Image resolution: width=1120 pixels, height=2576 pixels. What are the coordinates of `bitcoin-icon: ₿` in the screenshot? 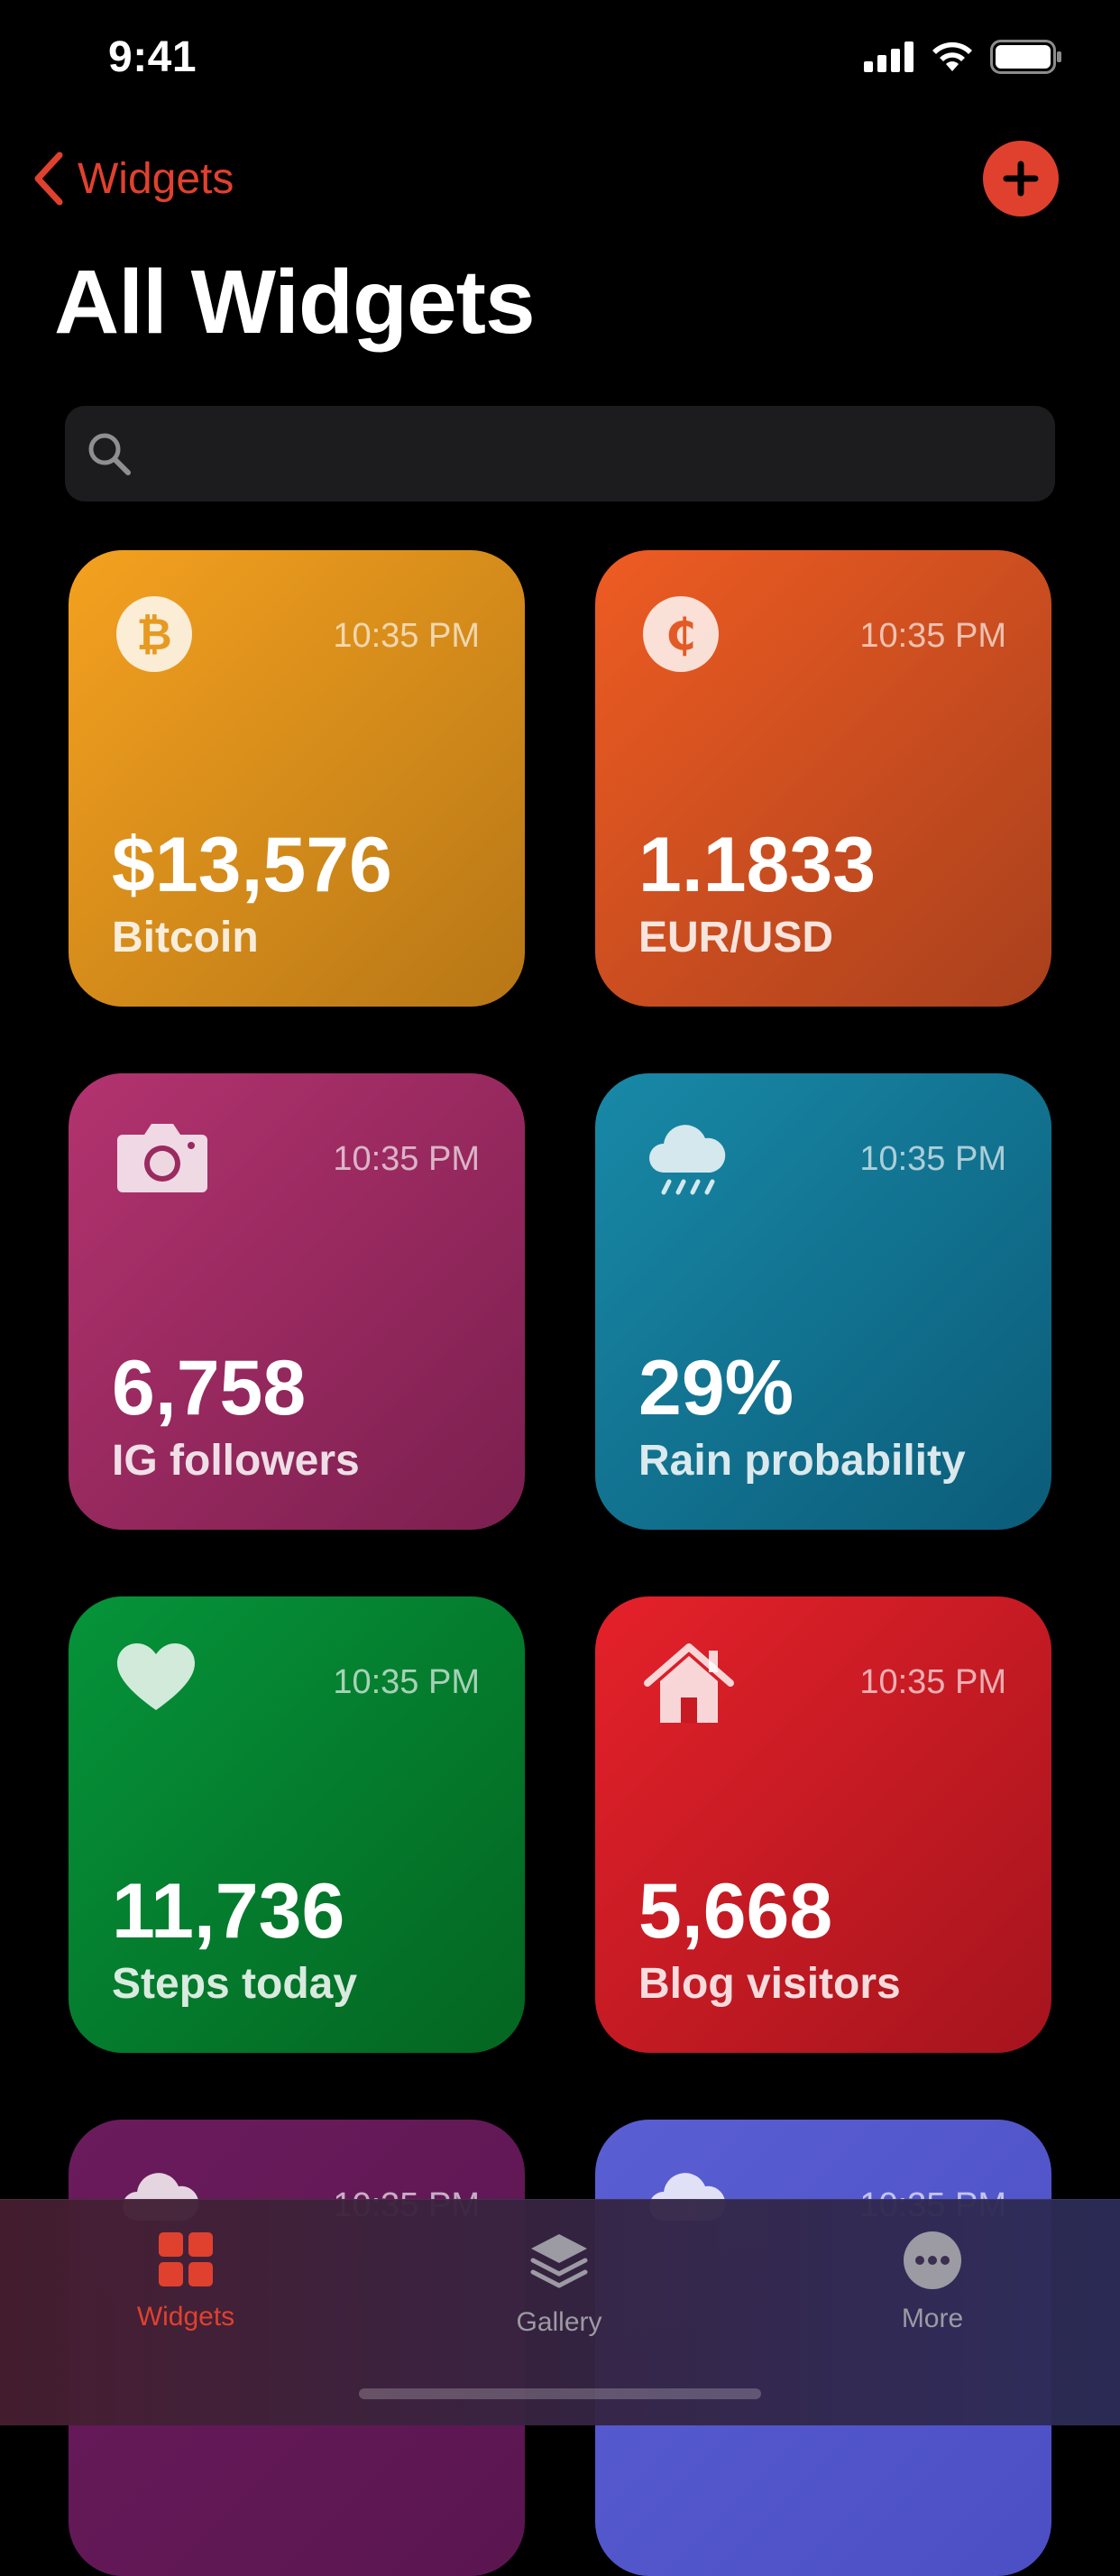 It's located at (154, 634).